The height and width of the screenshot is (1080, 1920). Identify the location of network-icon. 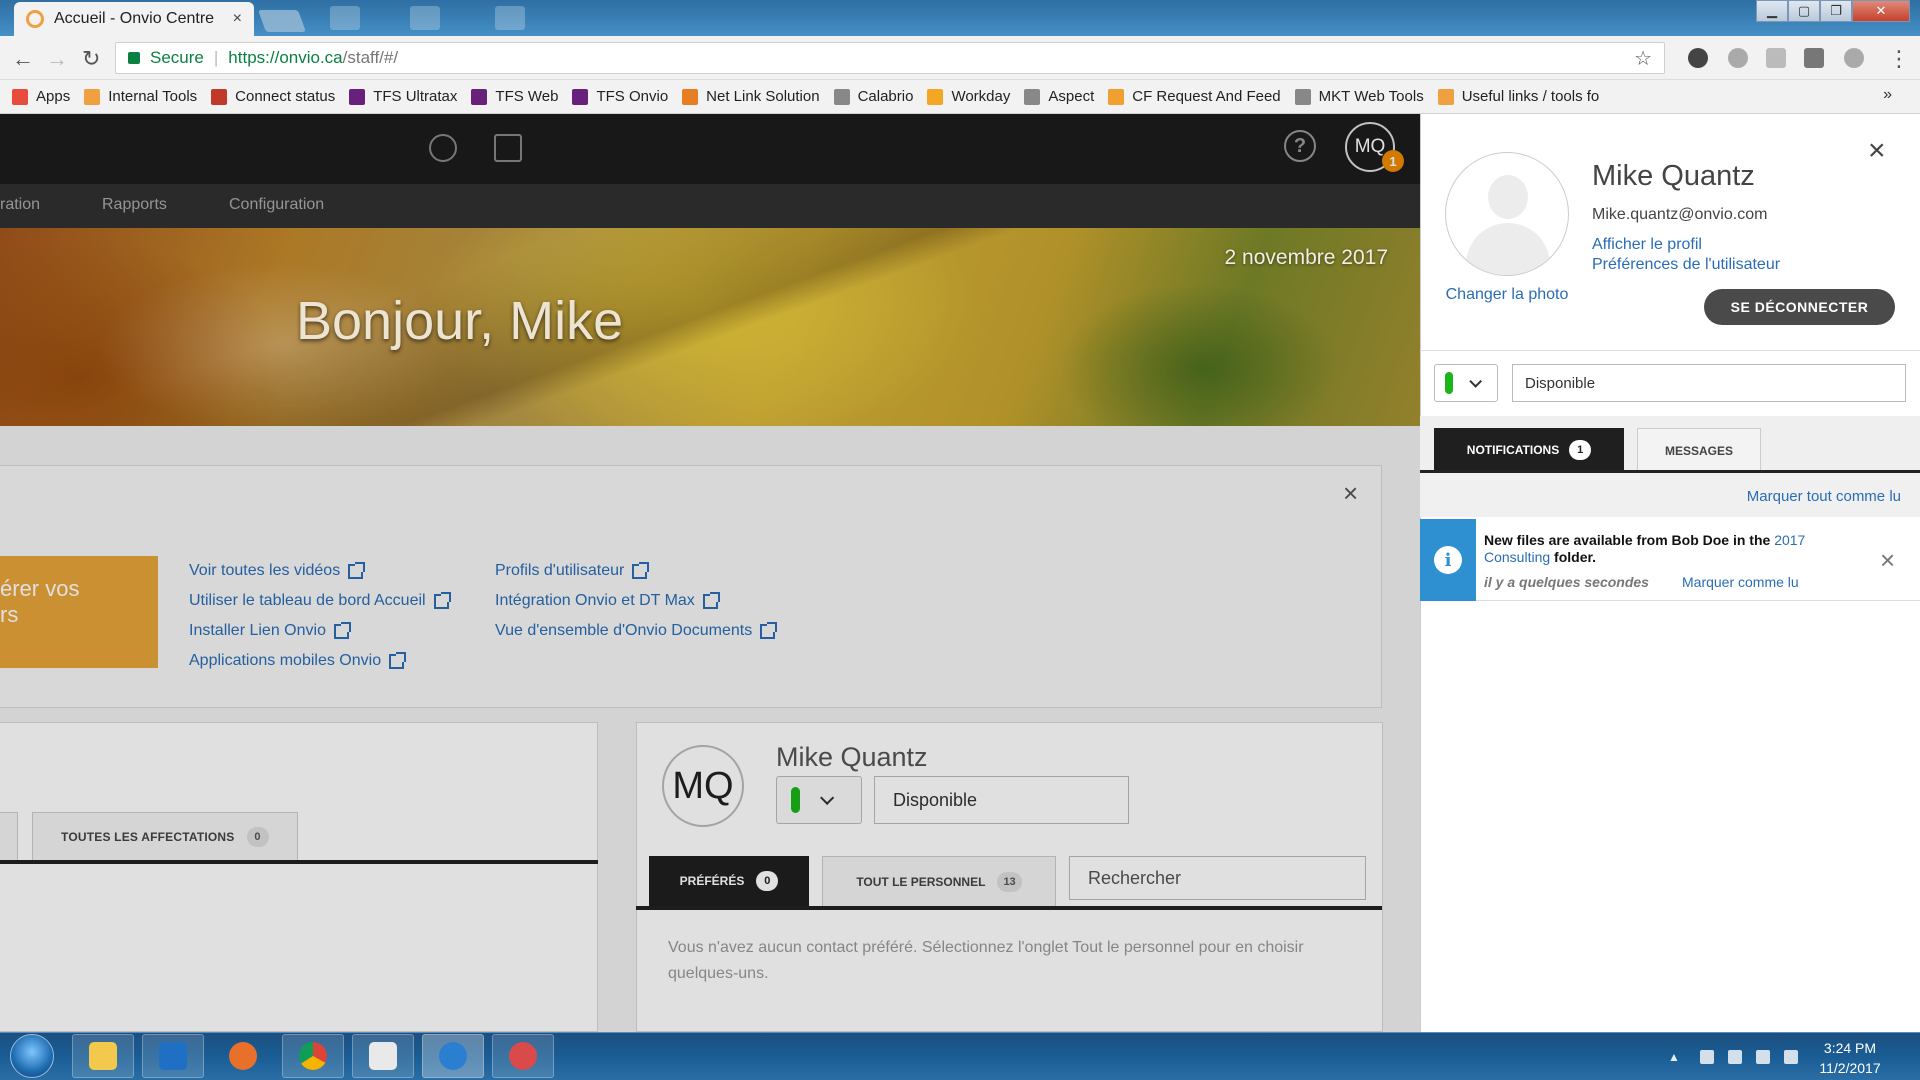
(1763, 1057).